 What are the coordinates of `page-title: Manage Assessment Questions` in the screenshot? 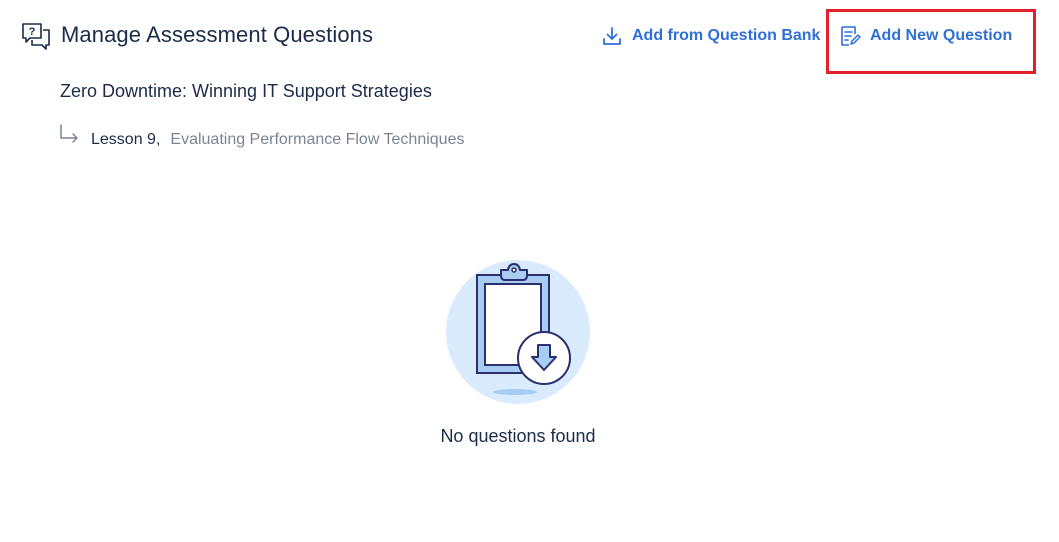 It's located at (217, 34).